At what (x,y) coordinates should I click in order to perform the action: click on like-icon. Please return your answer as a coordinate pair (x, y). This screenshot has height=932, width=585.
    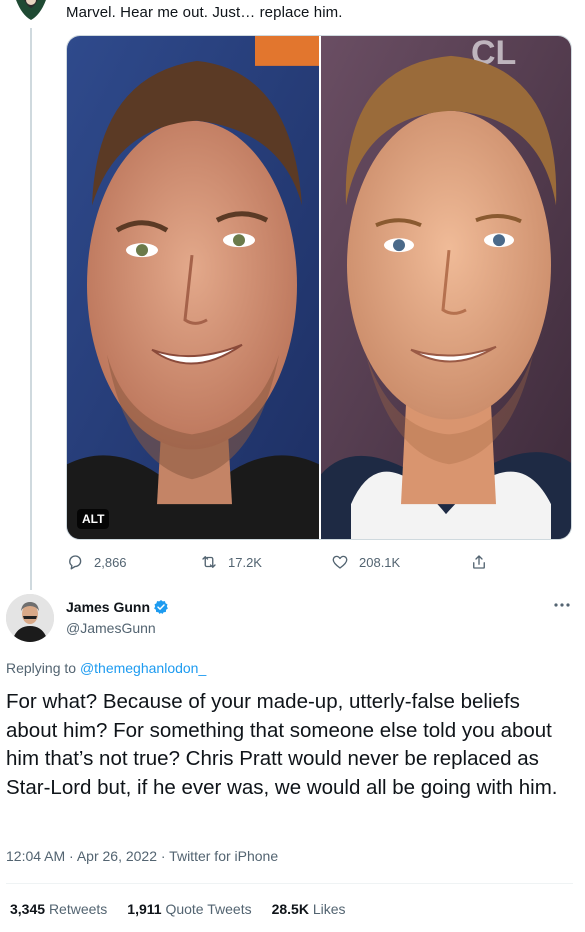
    Looking at the image, I should click on (340, 562).